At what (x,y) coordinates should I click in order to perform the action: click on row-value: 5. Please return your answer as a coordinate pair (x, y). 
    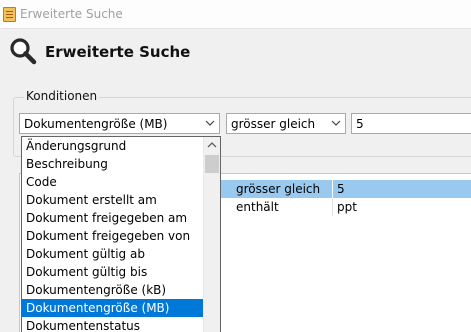
    Looking at the image, I should click on (341, 189).